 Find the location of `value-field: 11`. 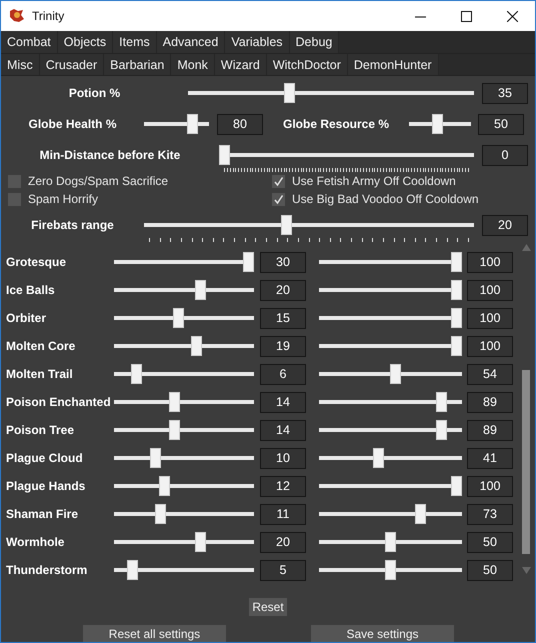

value-field: 11 is located at coordinates (283, 514).